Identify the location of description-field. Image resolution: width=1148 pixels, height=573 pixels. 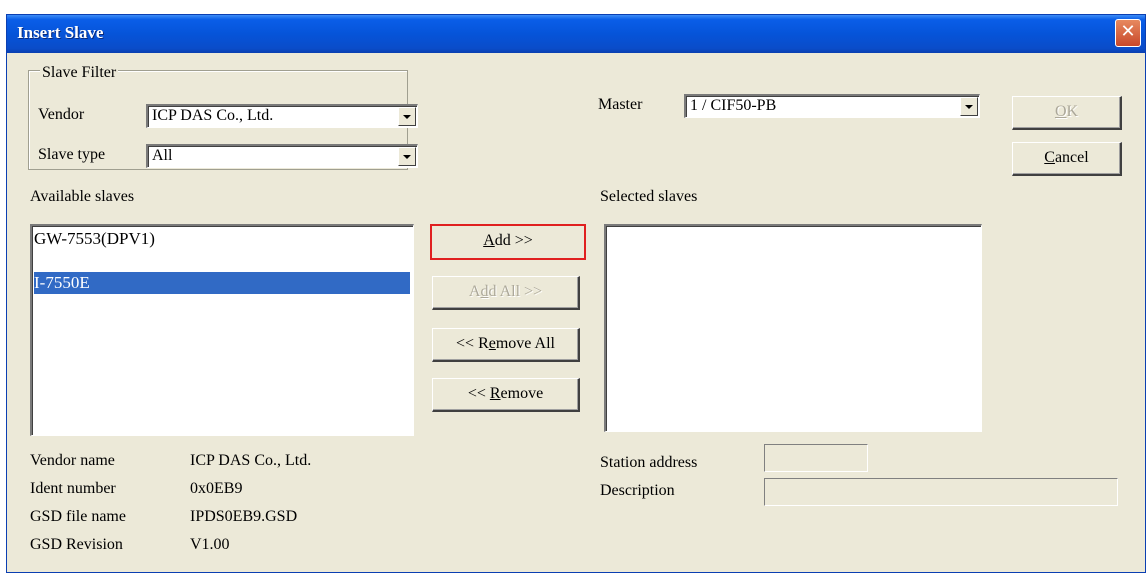
(941, 492).